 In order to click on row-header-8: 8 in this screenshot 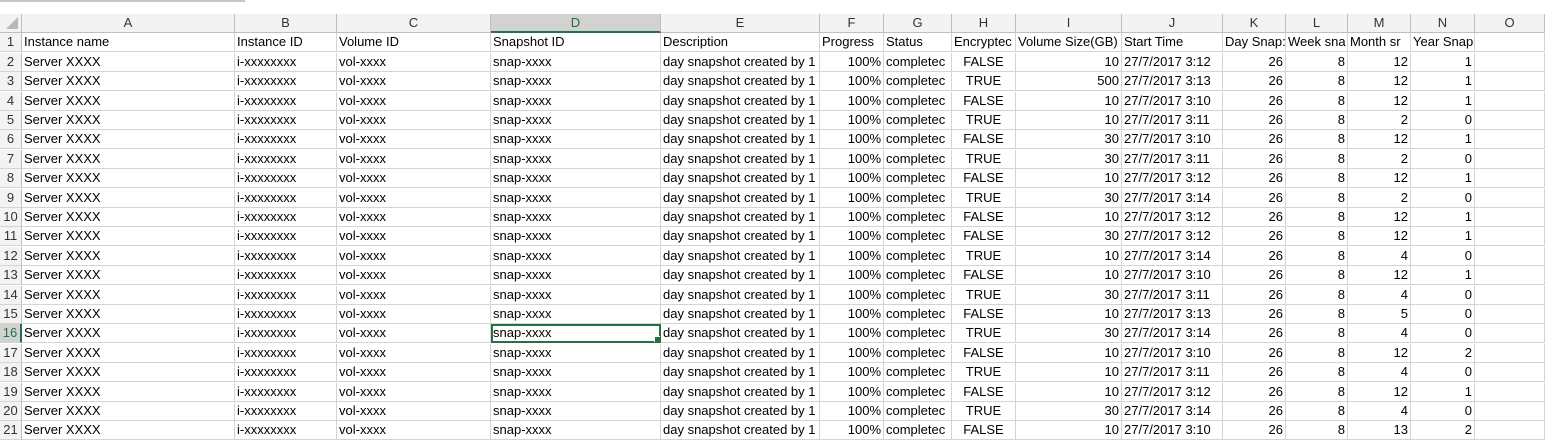, I will do `click(11, 179)`.